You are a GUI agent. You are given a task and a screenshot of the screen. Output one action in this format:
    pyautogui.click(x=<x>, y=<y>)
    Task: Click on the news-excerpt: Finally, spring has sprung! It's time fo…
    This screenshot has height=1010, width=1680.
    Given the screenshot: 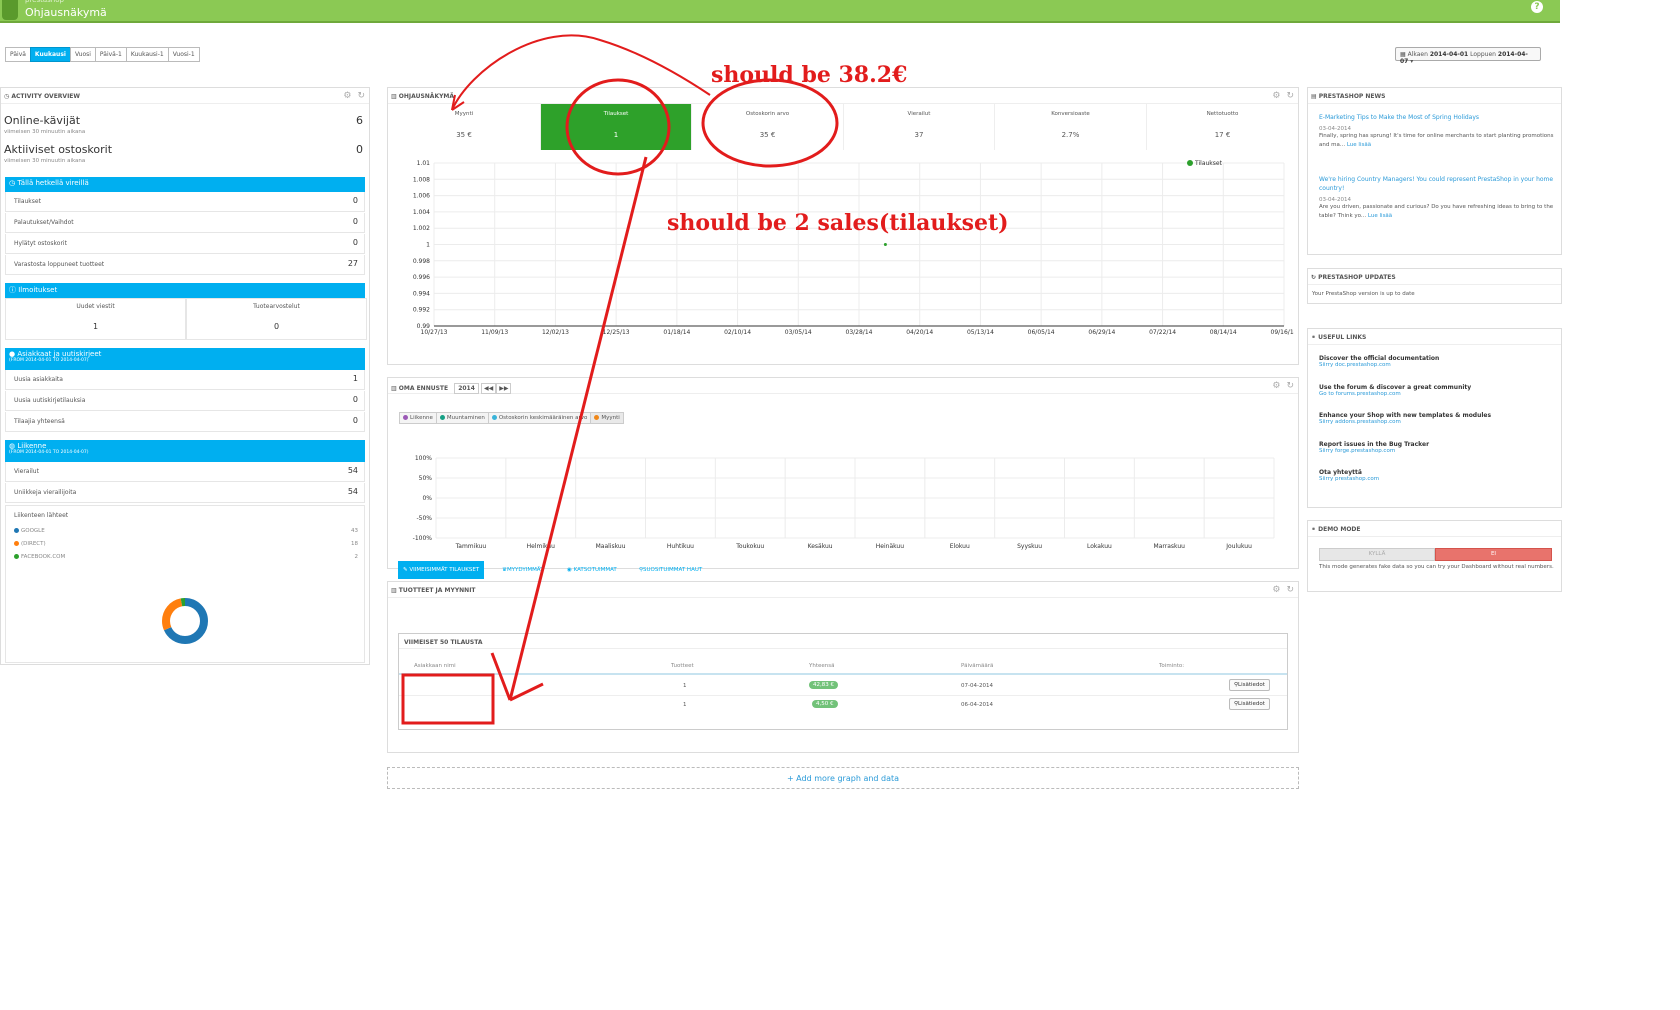 What is the action you would take?
    pyautogui.click(x=1436, y=141)
    